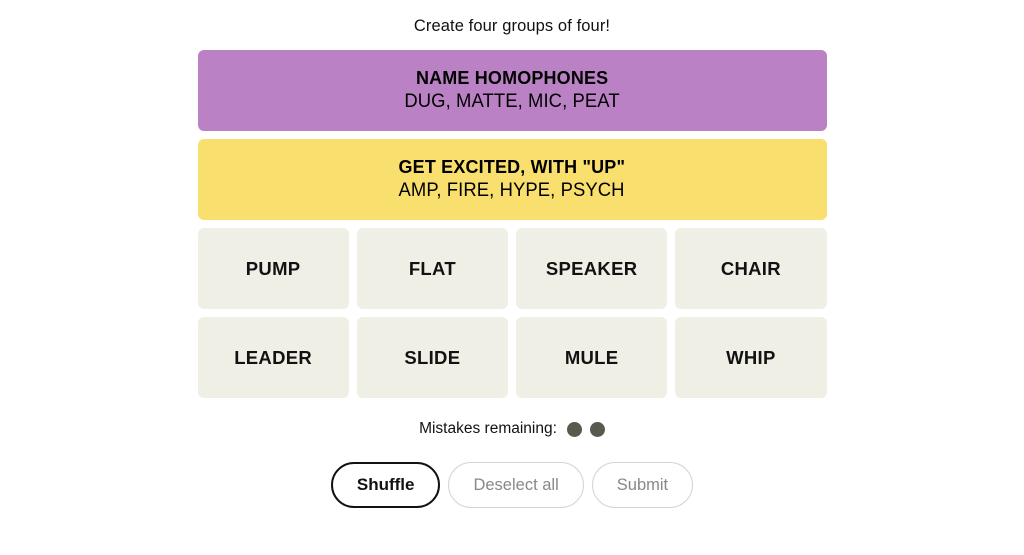 The image size is (1024, 555). I want to click on shuffle-button: Shuffle, so click(385, 485).